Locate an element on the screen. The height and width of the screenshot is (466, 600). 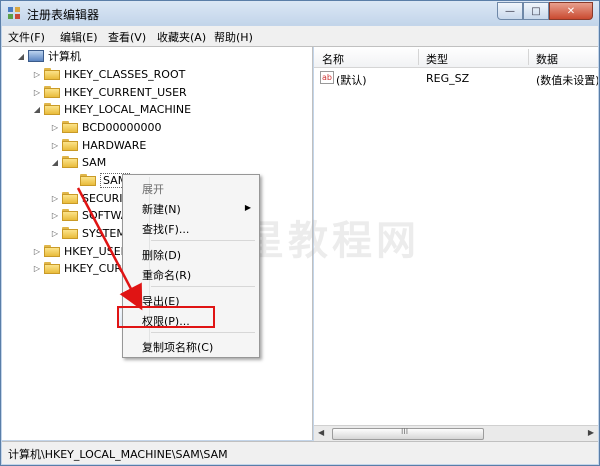
scrollbar-thumb: III is located at coordinates (408, 433).